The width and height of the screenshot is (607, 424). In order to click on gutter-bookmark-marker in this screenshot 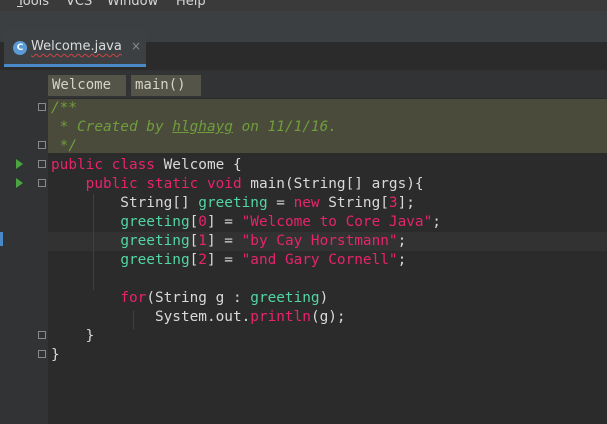, I will do `click(1, 239)`.